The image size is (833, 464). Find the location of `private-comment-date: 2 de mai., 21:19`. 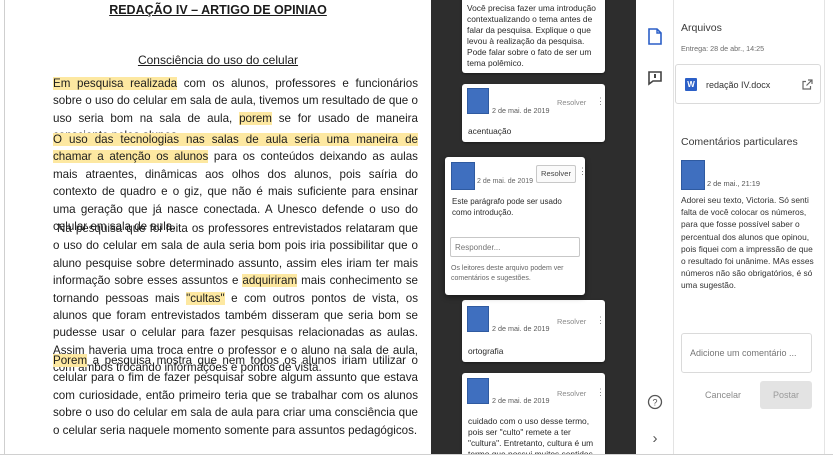

private-comment-date: 2 de mai., 21:19 is located at coordinates (734, 183).